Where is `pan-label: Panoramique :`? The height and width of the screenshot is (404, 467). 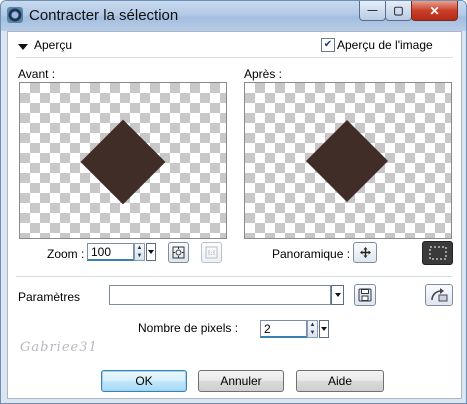
pan-label: Panoramique : is located at coordinates (311, 254).